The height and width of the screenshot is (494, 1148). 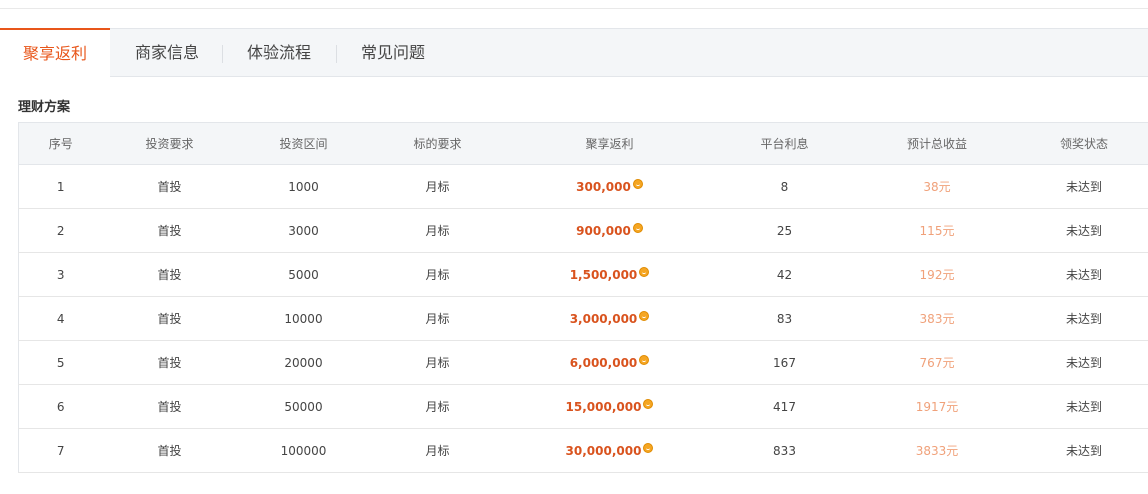 What do you see at coordinates (784, 186) in the screenshot?
I see `cell-platform-interest: 8` at bounding box center [784, 186].